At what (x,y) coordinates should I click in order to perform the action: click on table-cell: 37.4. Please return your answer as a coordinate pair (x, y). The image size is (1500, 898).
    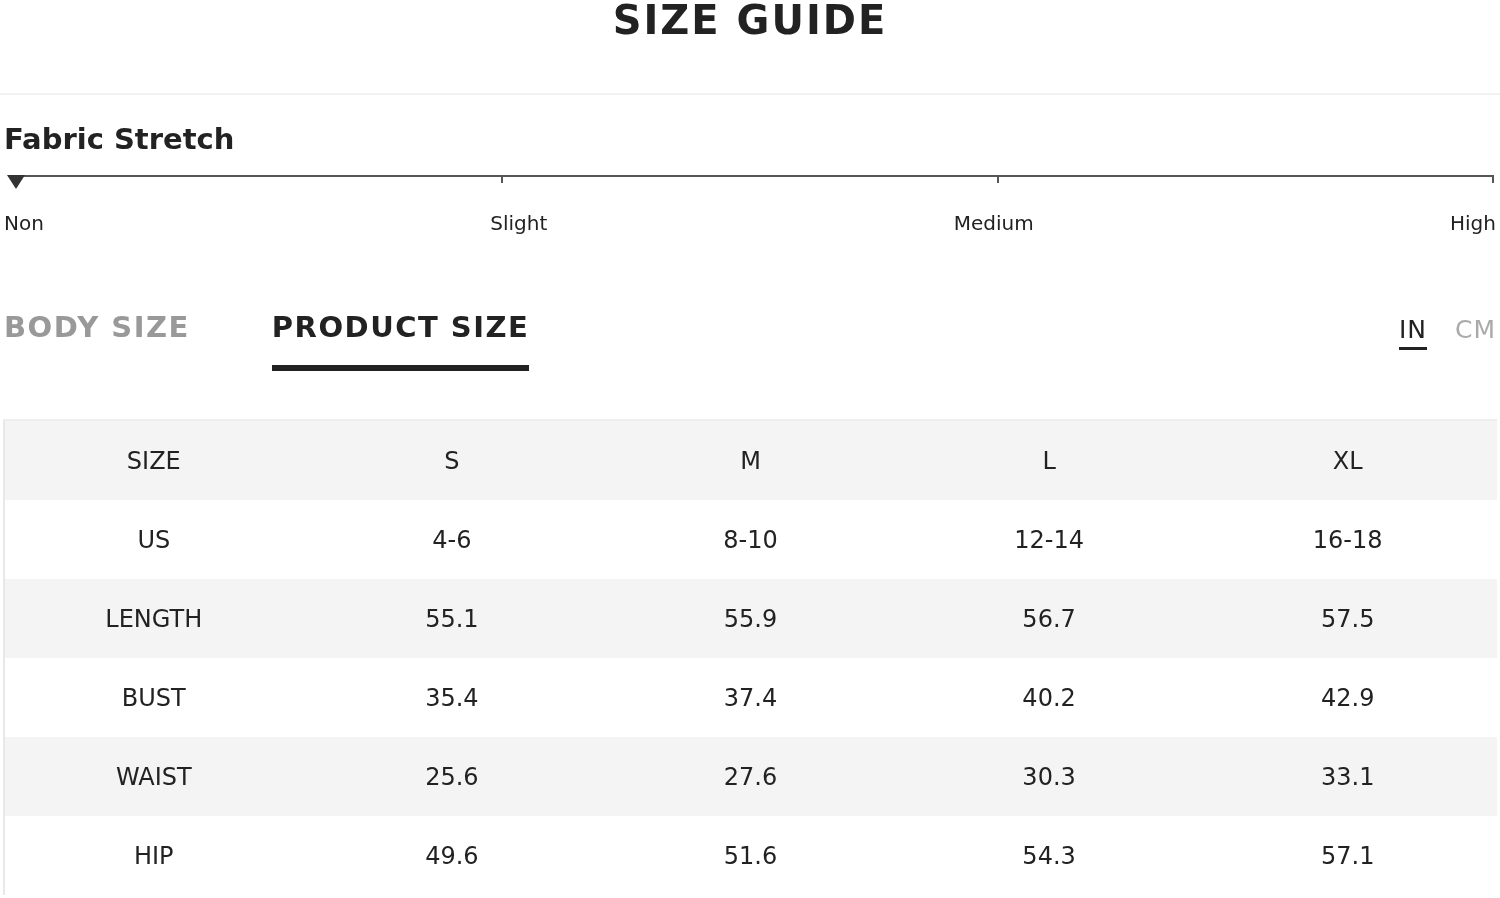
    Looking at the image, I should click on (750, 697).